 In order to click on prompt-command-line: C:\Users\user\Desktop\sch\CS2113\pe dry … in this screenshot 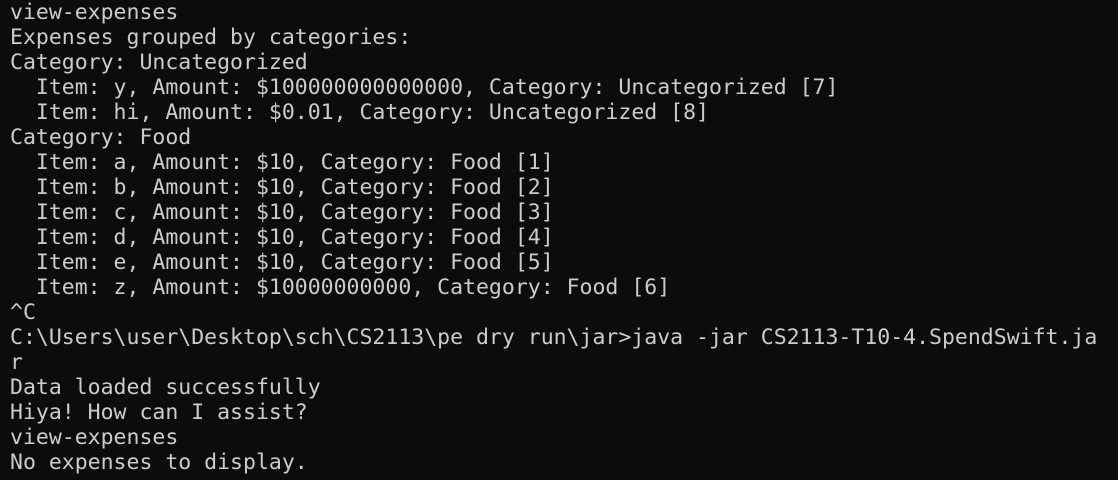, I will do `click(554, 337)`.